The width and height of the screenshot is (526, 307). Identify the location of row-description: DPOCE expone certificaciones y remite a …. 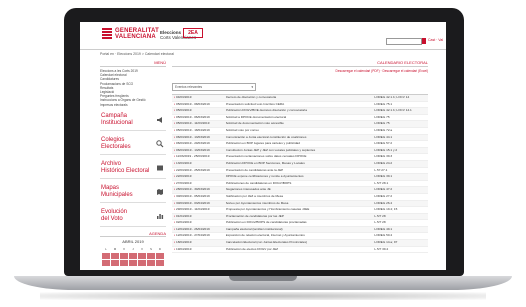
(264, 176).